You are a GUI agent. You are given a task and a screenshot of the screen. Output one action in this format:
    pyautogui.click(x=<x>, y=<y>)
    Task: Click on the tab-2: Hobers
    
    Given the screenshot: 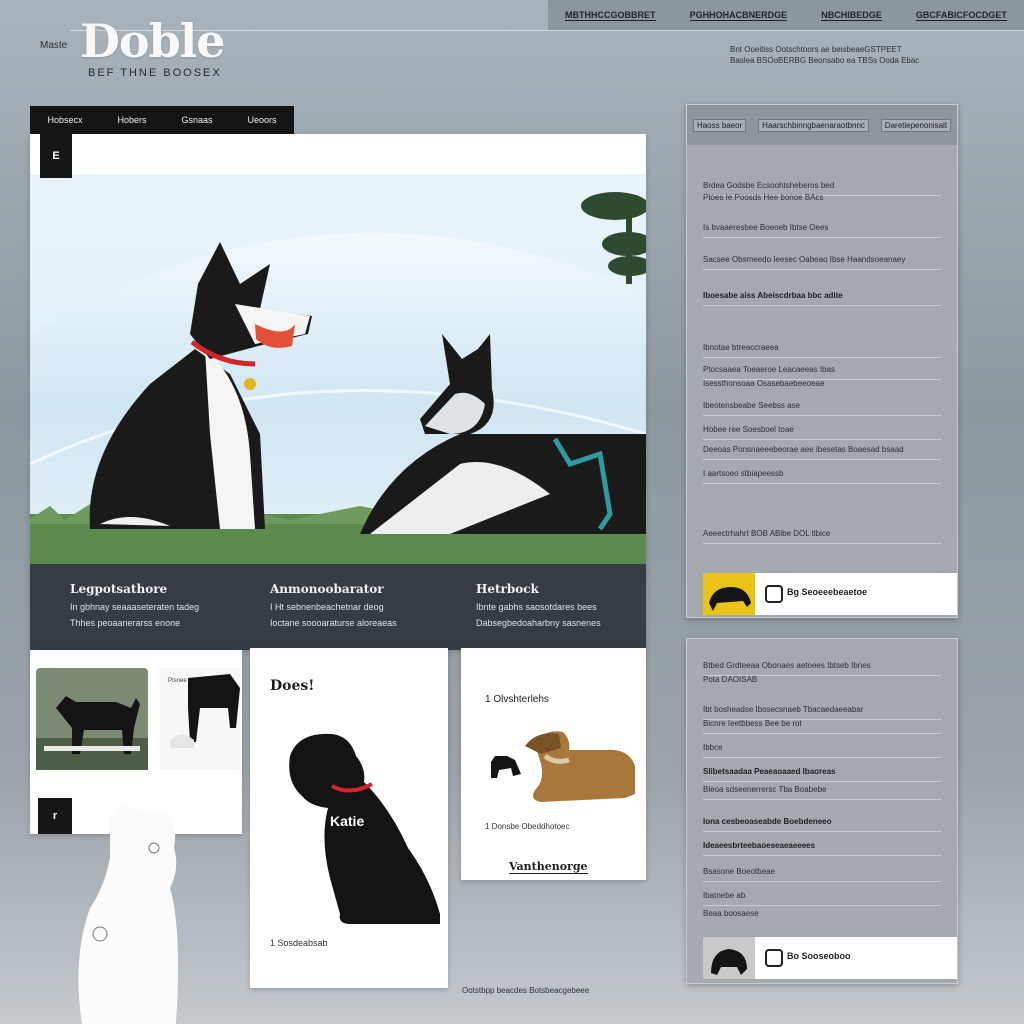 What is the action you would take?
    pyautogui.click(x=131, y=120)
    